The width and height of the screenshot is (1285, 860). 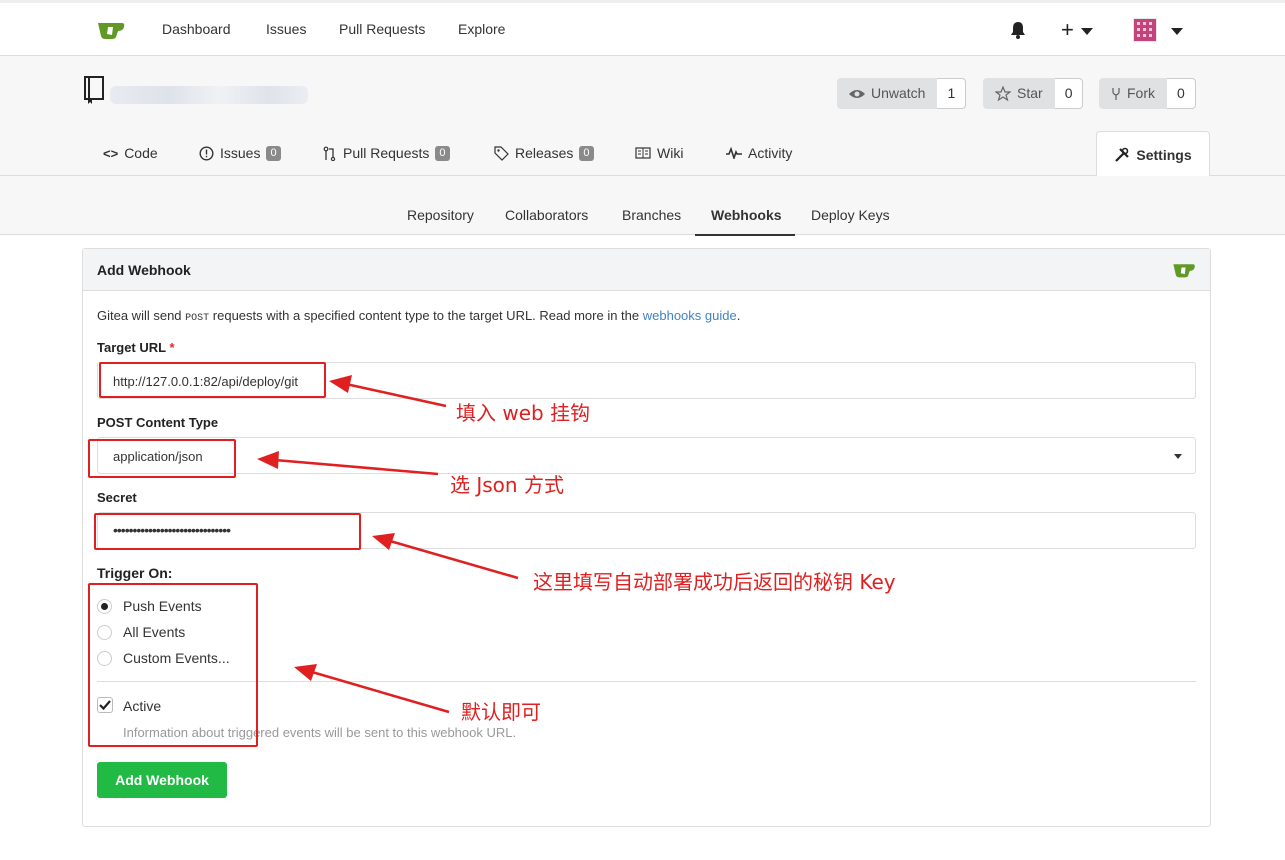 What do you see at coordinates (523, 413) in the screenshot?
I see `annotation-fill-webhook: 填入 web 挂钩` at bounding box center [523, 413].